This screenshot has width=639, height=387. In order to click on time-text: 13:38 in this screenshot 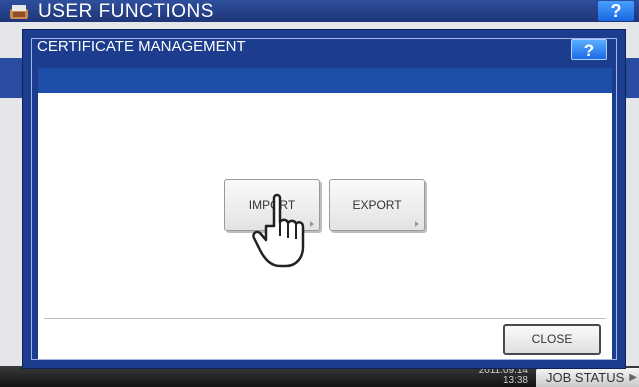, I will do `click(515, 380)`.